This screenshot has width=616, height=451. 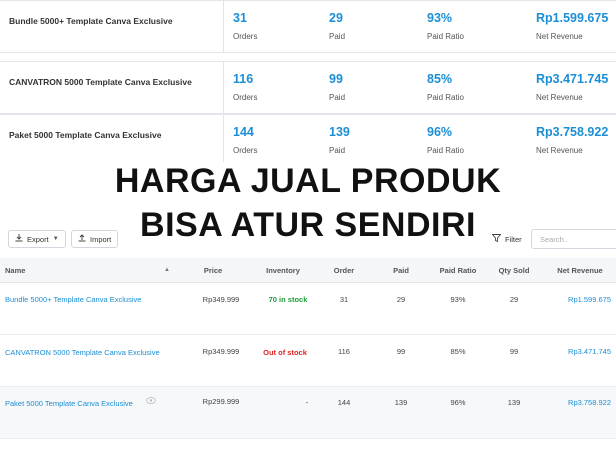 What do you see at coordinates (401, 402) in the screenshot?
I see `paid-cell: 139` at bounding box center [401, 402].